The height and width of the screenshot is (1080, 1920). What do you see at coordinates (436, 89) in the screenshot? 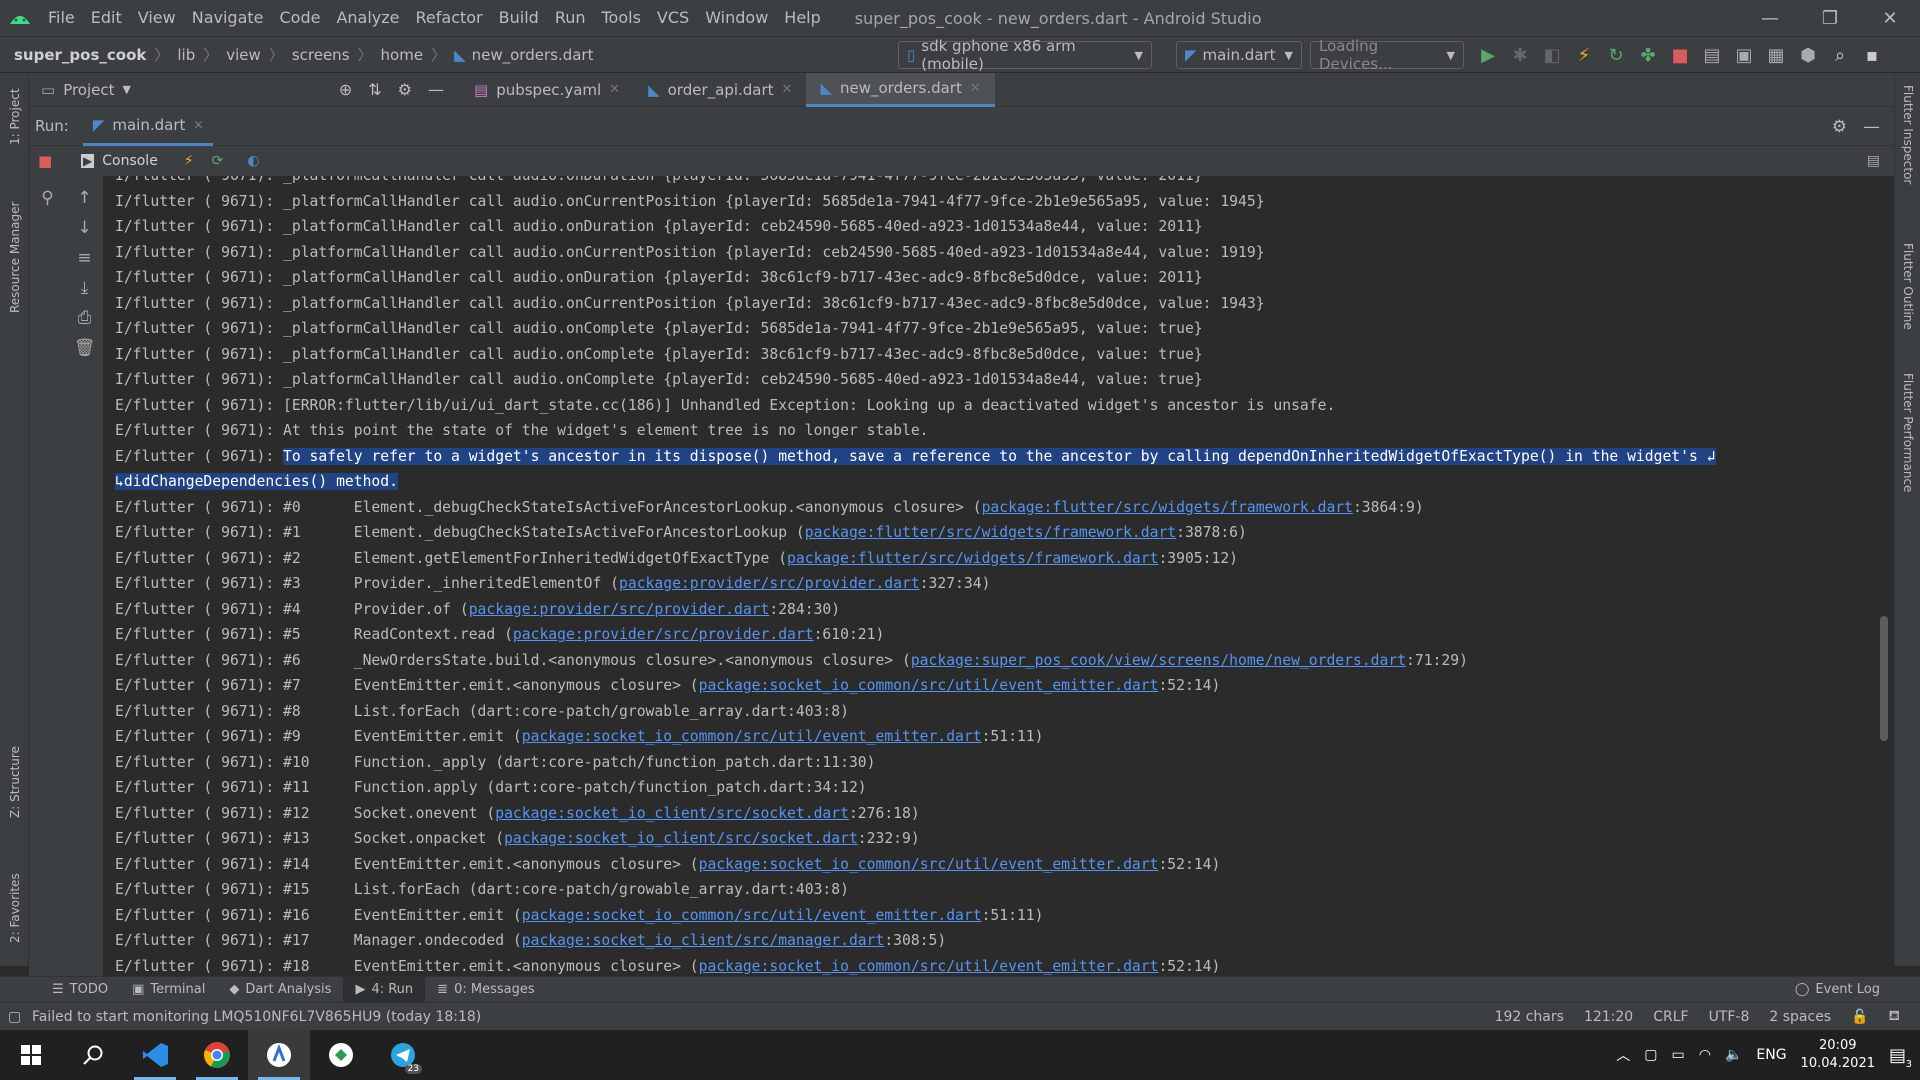
I see `hide-icon: —` at bounding box center [436, 89].